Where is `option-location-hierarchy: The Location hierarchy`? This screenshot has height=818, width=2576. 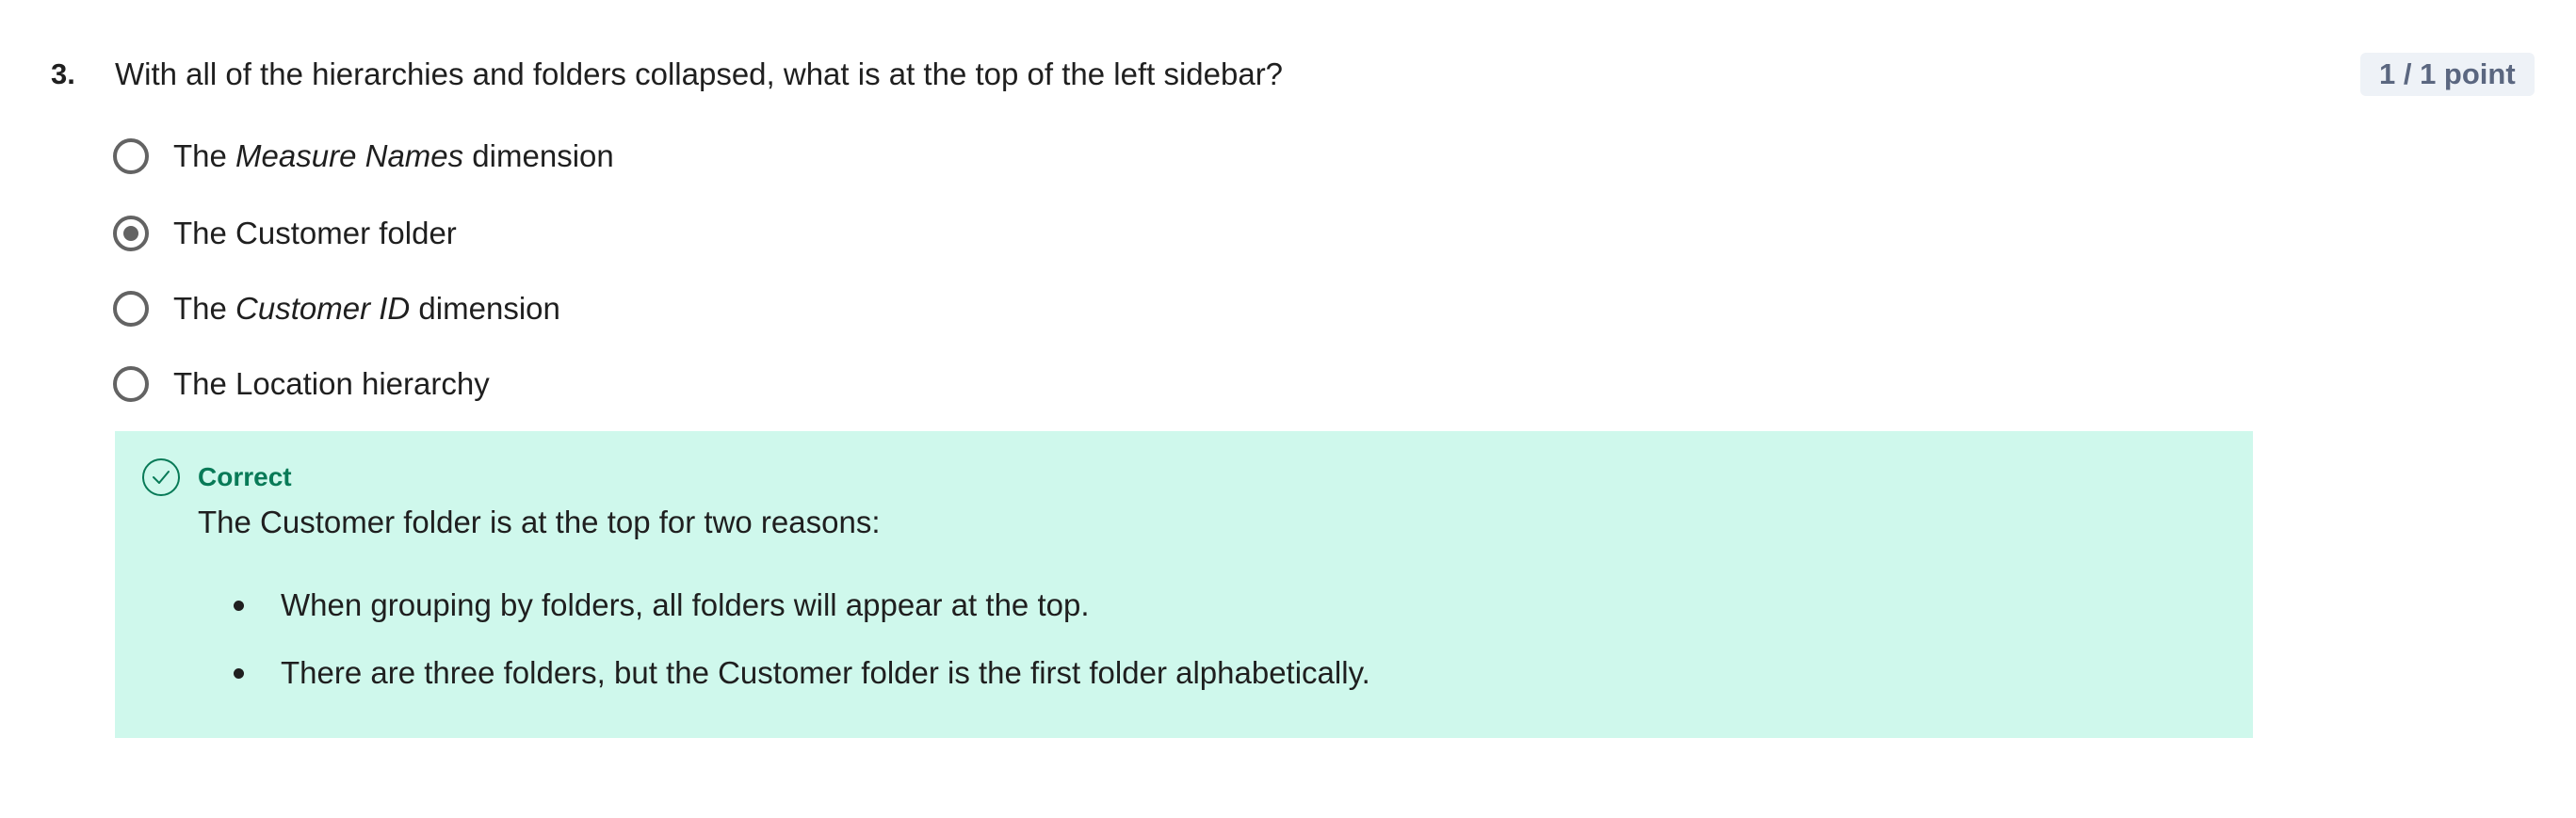
option-location-hierarchy: The Location hierarchy is located at coordinates (301, 384).